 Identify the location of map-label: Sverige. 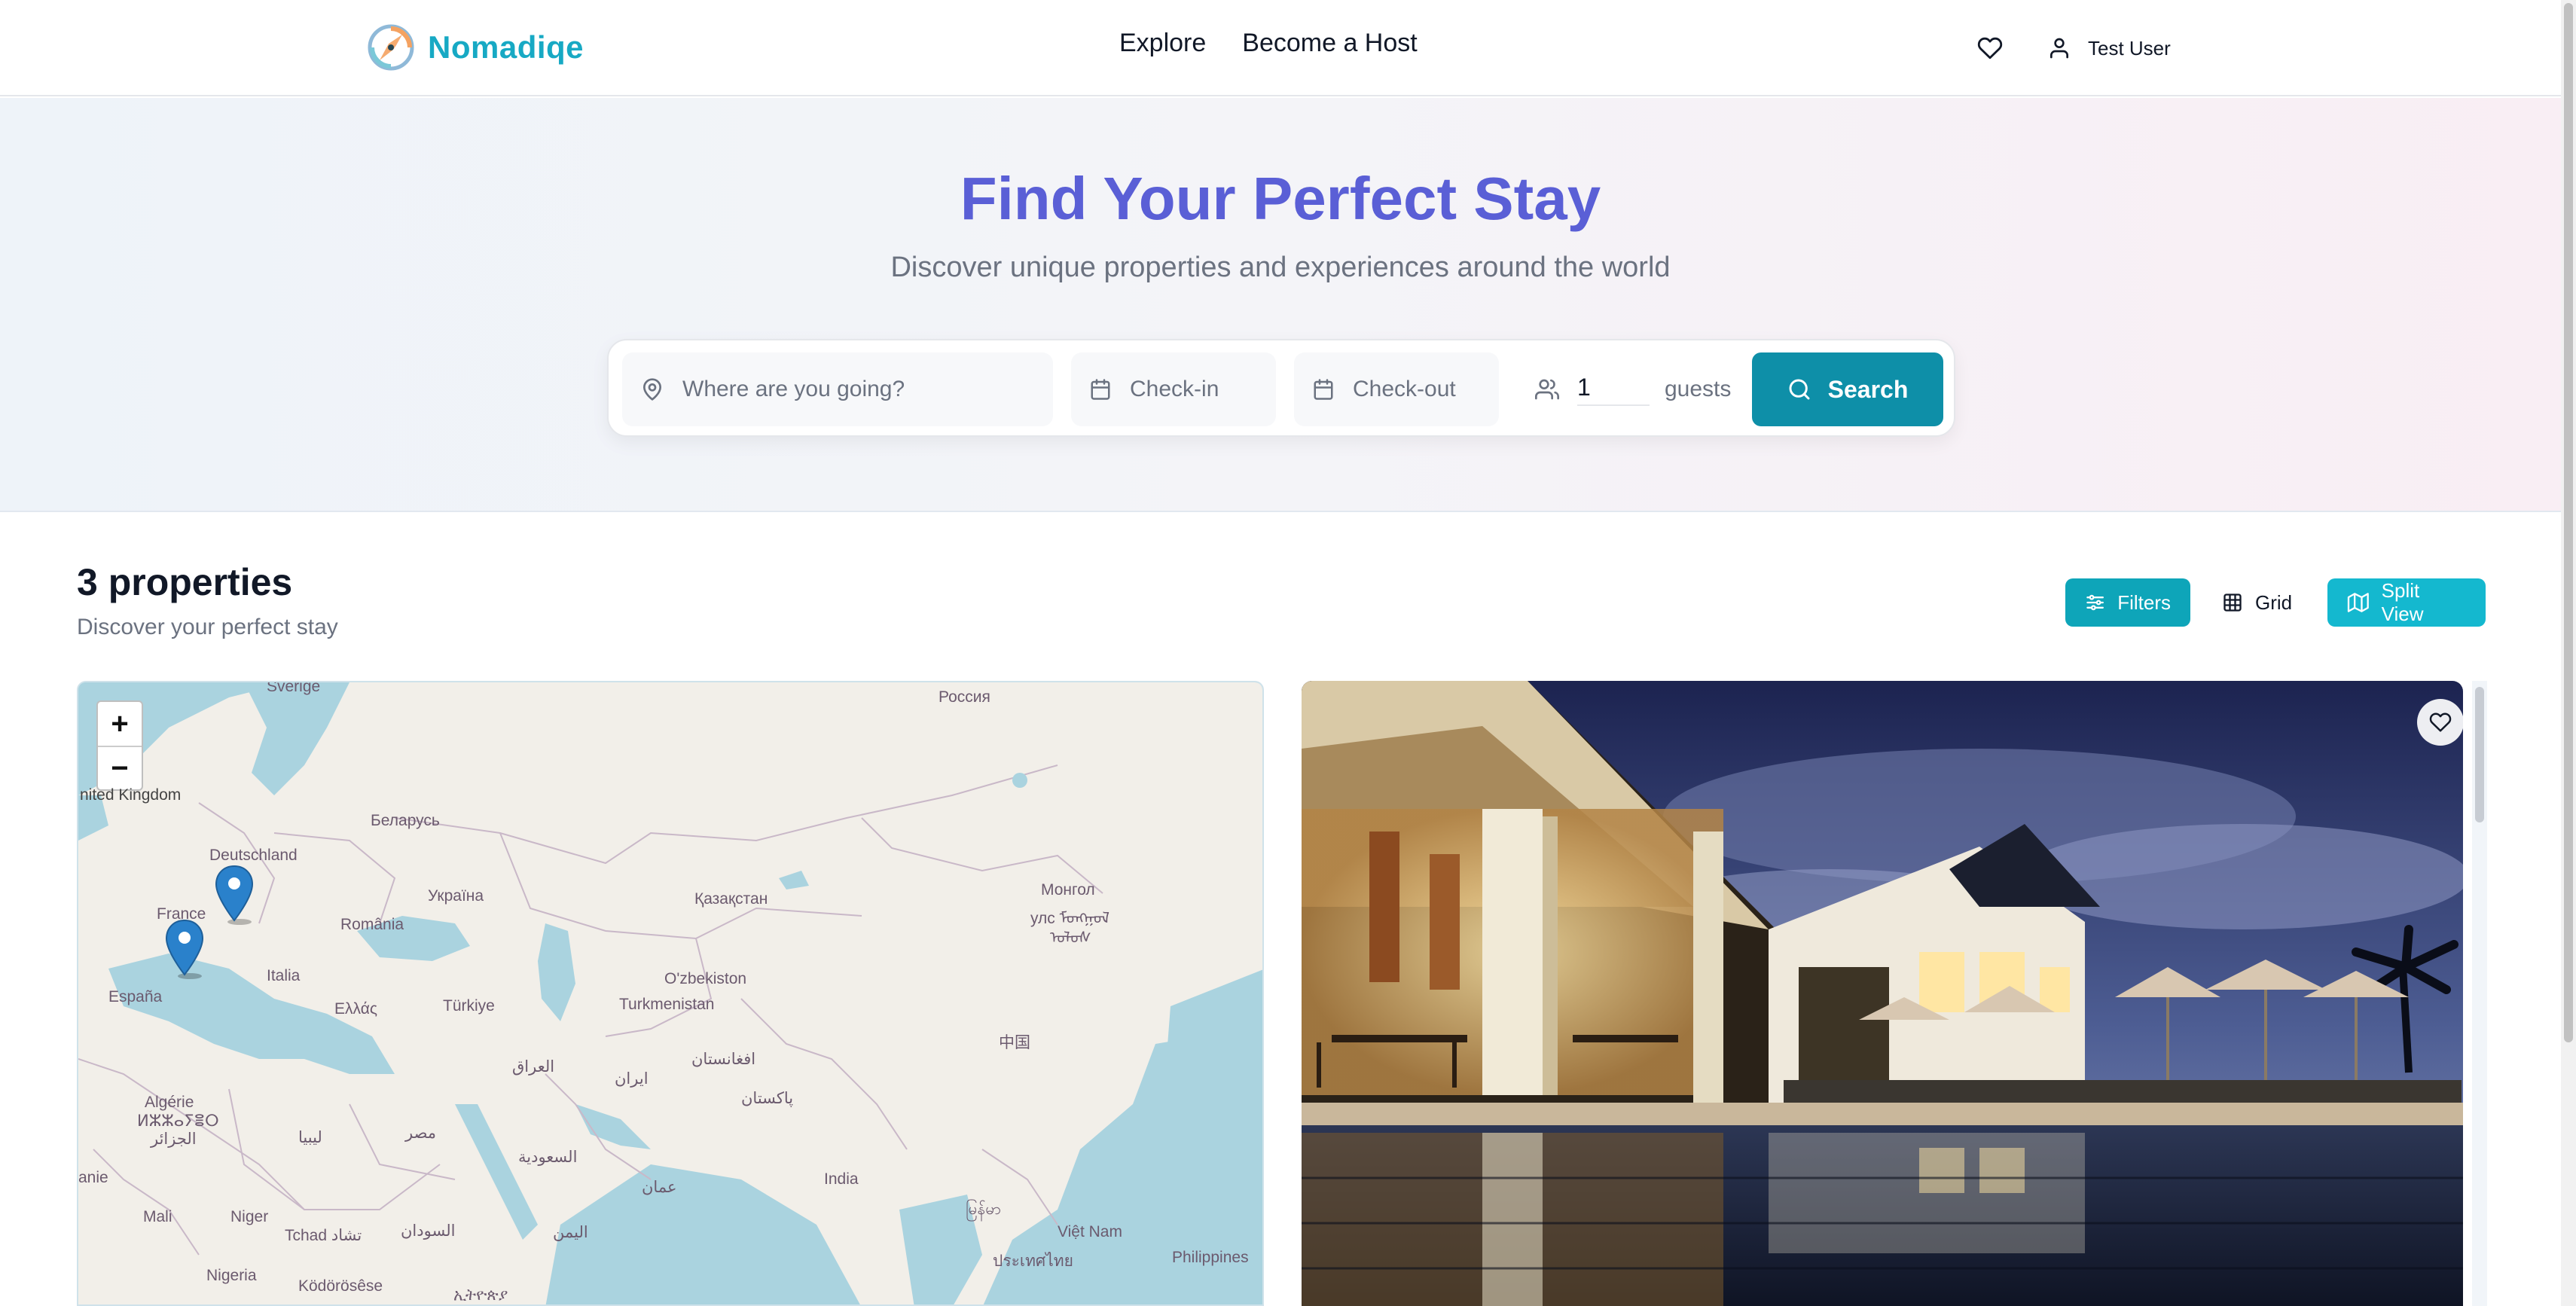
(294, 688).